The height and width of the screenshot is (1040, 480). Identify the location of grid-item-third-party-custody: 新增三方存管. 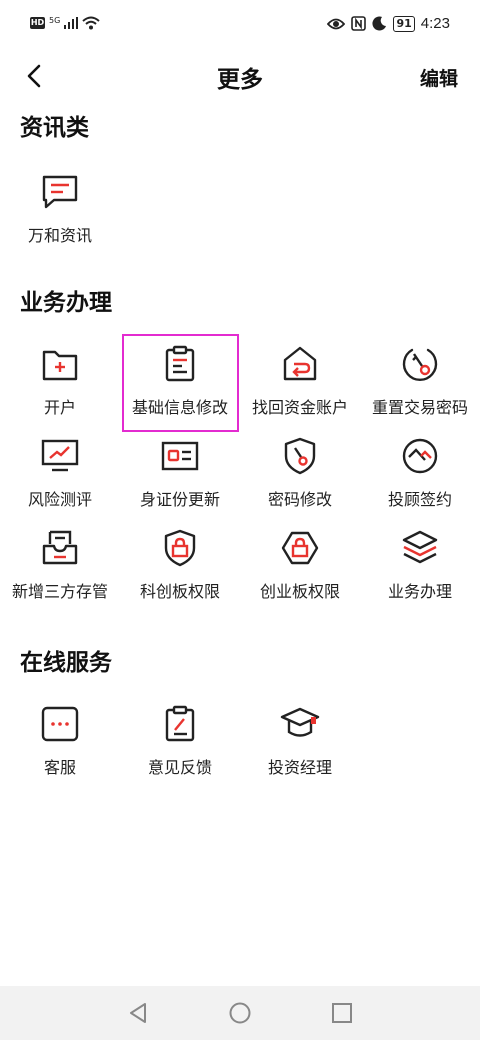
(60, 566).